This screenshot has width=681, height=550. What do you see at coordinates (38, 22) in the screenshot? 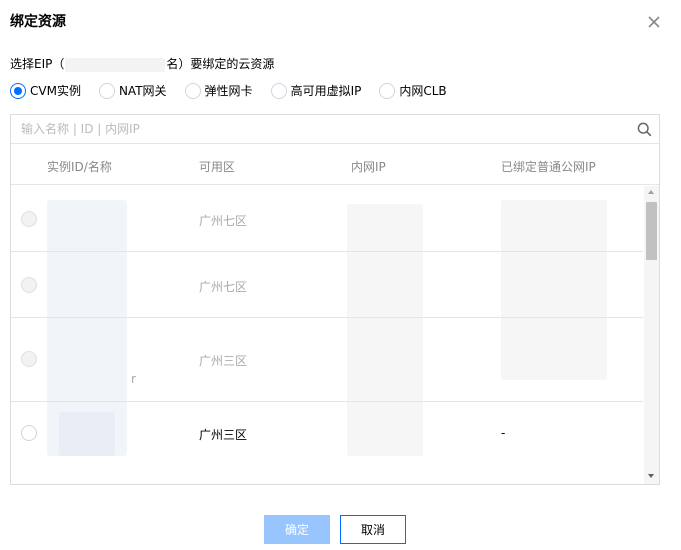
I see `dialog-title: 绑定资源` at bounding box center [38, 22].